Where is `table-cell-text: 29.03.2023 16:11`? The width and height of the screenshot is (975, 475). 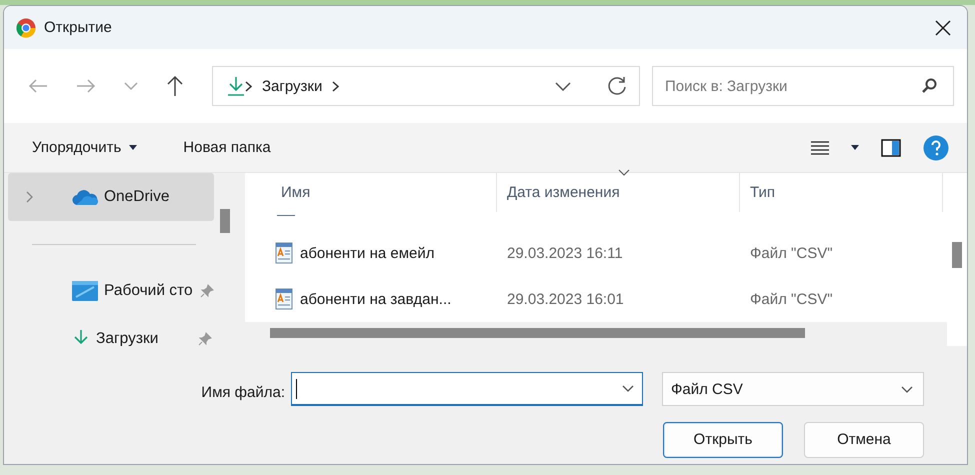 table-cell-text: 29.03.2023 16:11 is located at coordinates (565, 253).